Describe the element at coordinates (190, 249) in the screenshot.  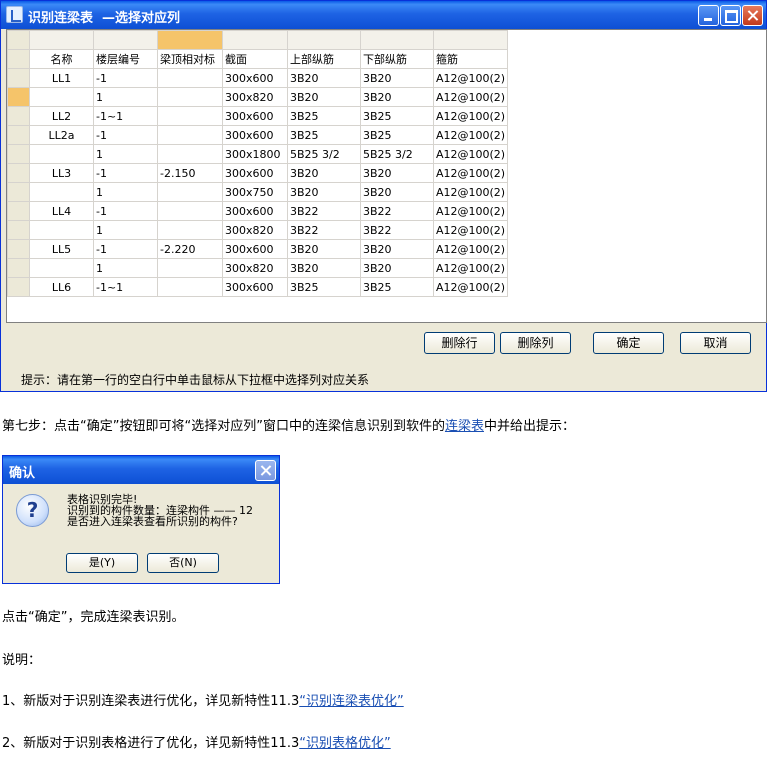
I see `table-cell: -2.220` at that location.